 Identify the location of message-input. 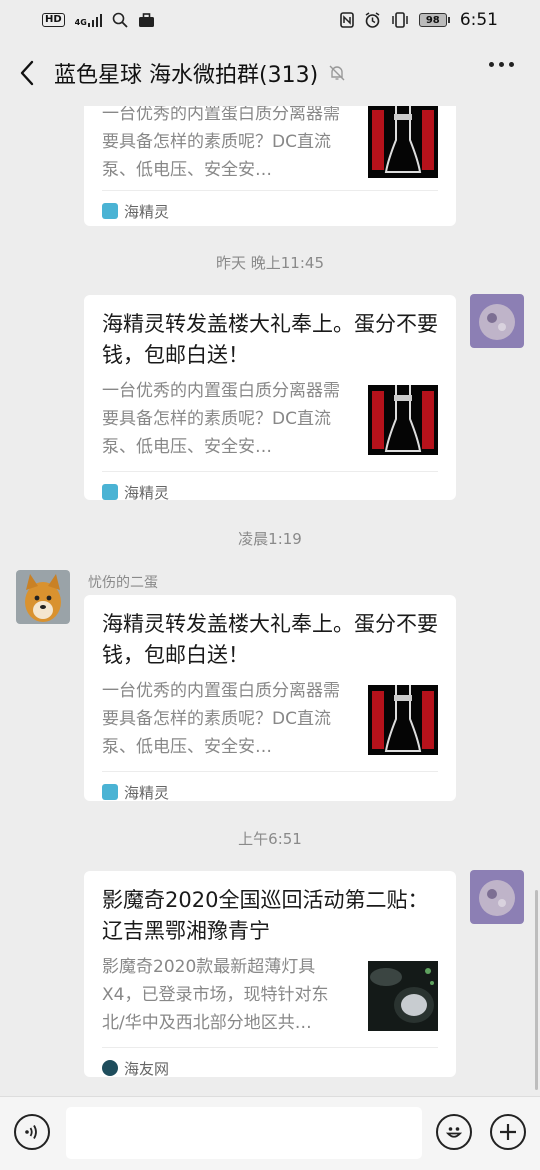
(244, 1133).